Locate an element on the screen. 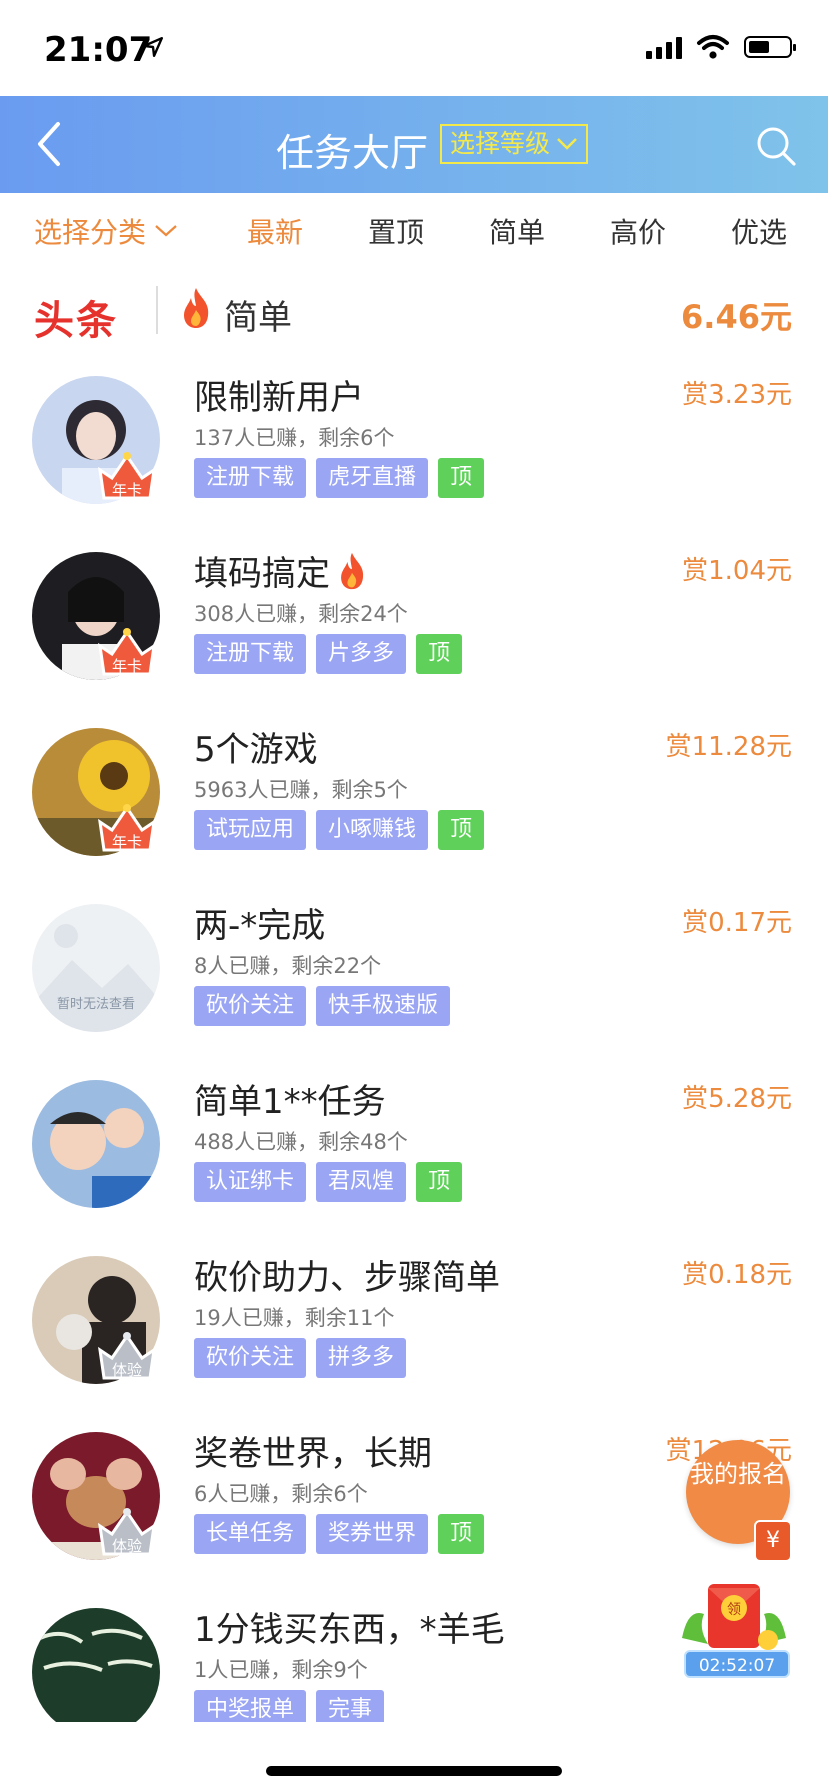 The image size is (828, 1792). task-reward: 赏3.23元 is located at coordinates (737, 395).